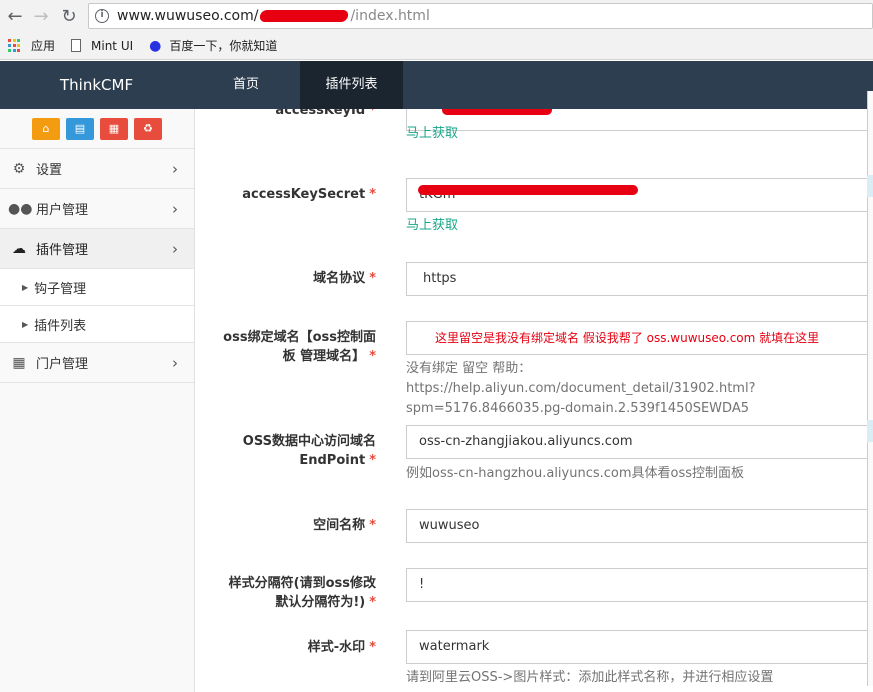 The height and width of the screenshot is (692, 873). I want to click on sidebar-item-label: 钩子管理, so click(60, 289).